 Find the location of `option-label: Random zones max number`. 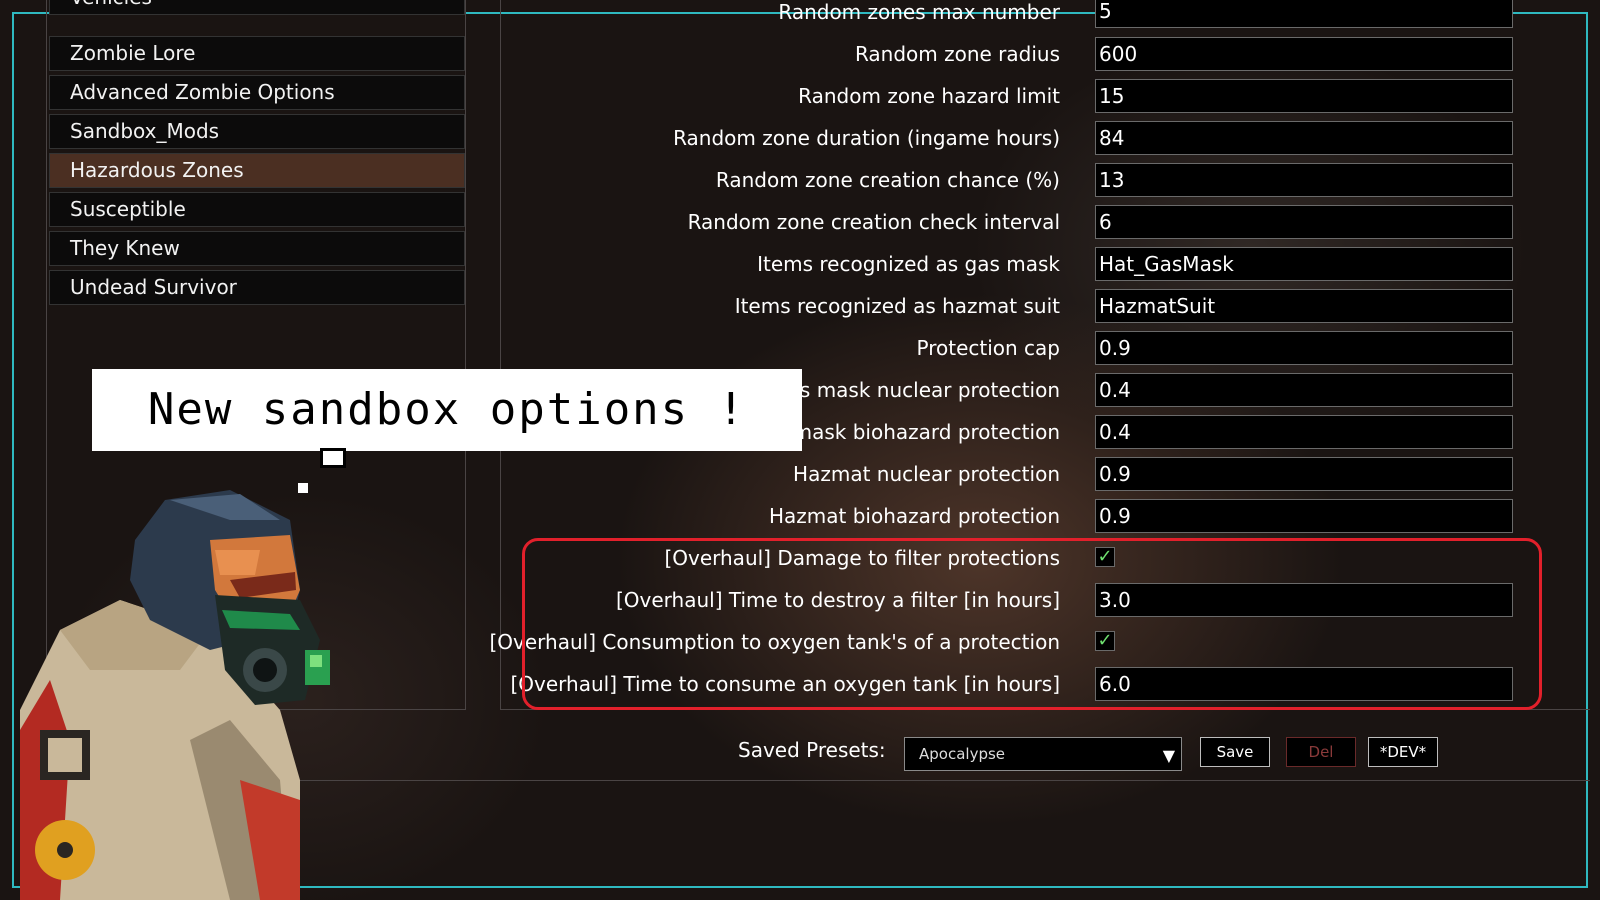

option-label: Random zones max number is located at coordinates (919, 12).